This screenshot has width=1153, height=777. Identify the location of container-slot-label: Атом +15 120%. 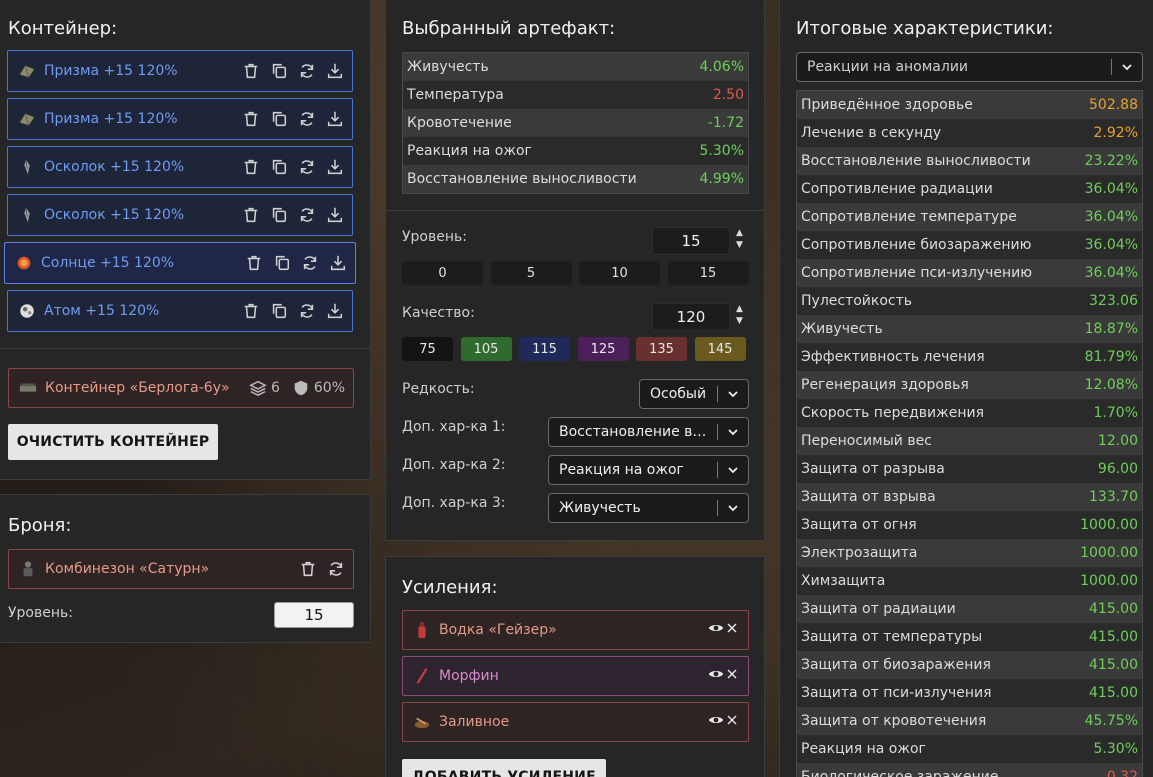
(102, 311).